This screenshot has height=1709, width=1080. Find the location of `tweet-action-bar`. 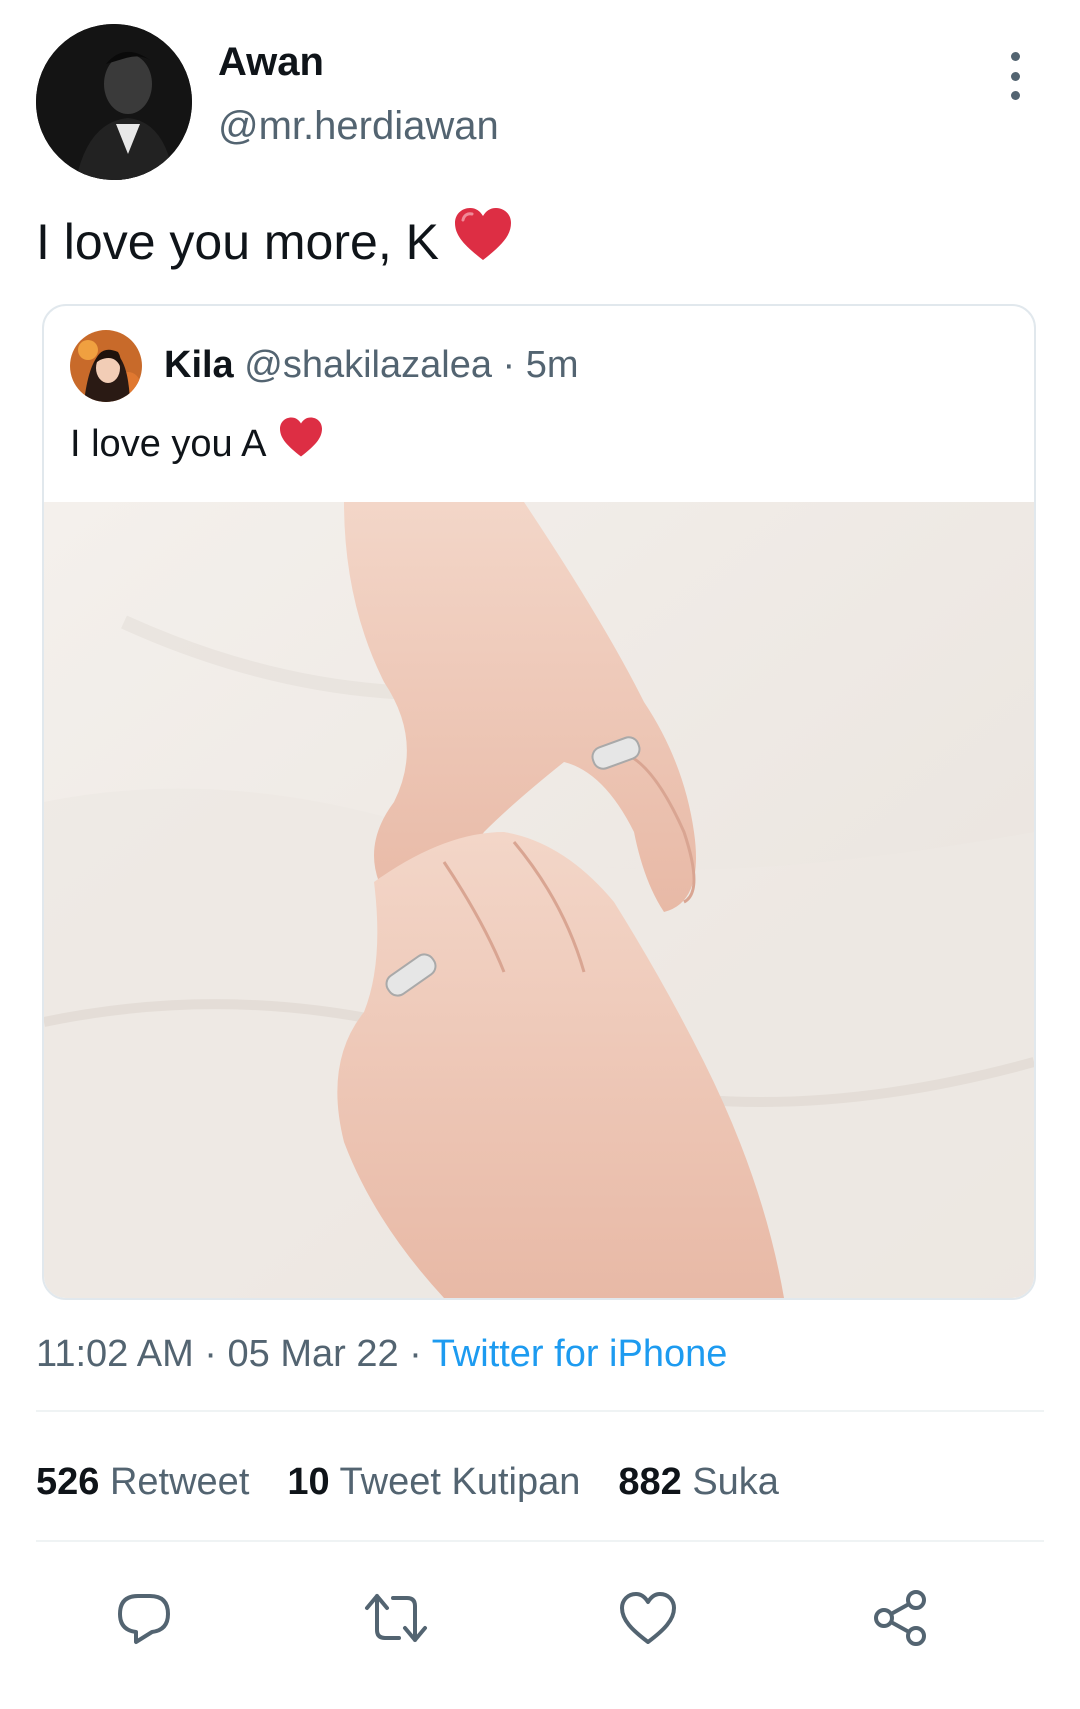

tweet-action-bar is located at coordinates (540, 1618).